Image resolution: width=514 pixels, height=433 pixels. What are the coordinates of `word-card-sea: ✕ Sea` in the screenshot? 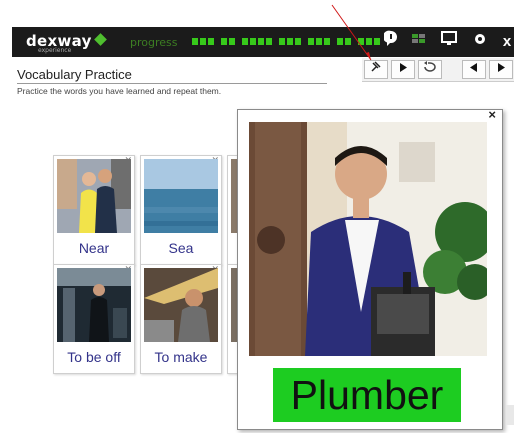 It's located at (181, 210).